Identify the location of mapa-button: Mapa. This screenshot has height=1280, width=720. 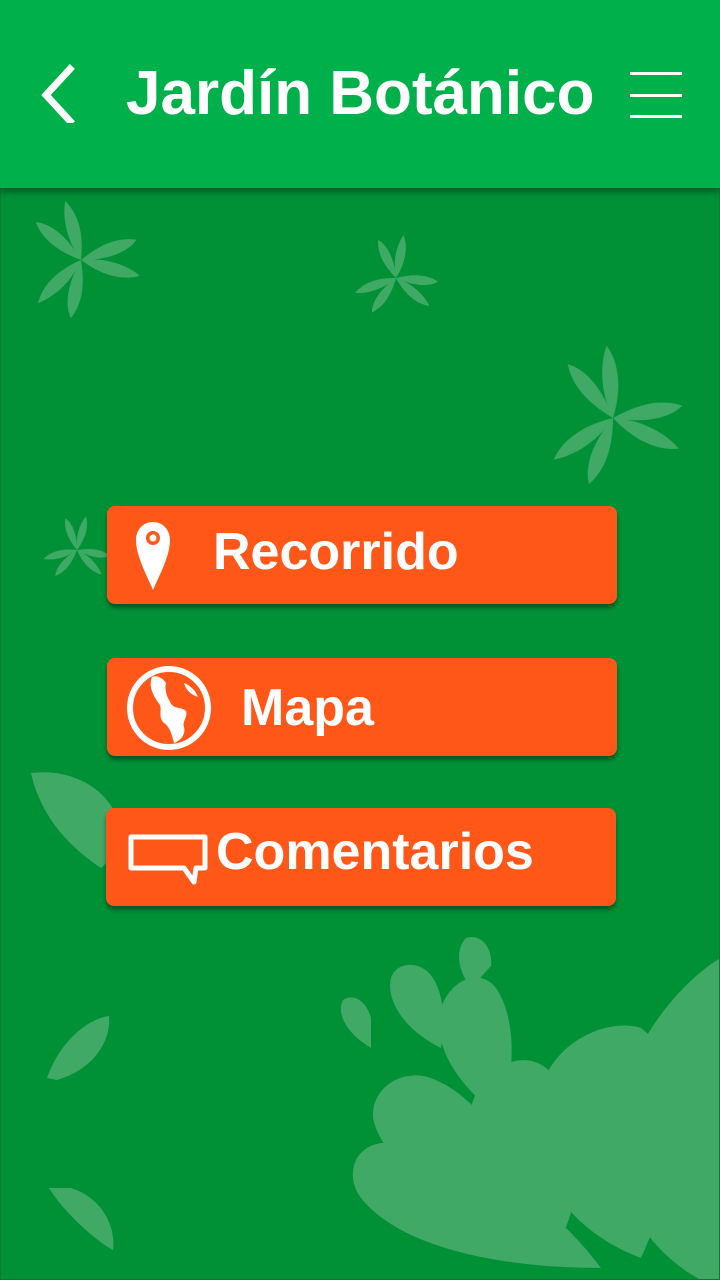
(362, 707).